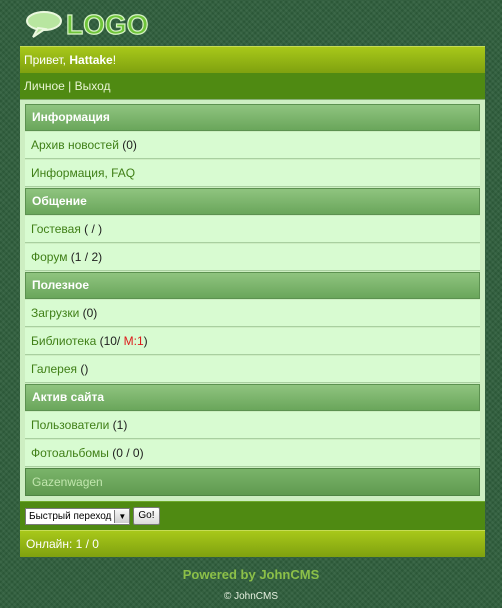  What do you see at coordinates (145, 341) in the screenshot?
I see `library-count-post: )` at bounding box center [145, 341].